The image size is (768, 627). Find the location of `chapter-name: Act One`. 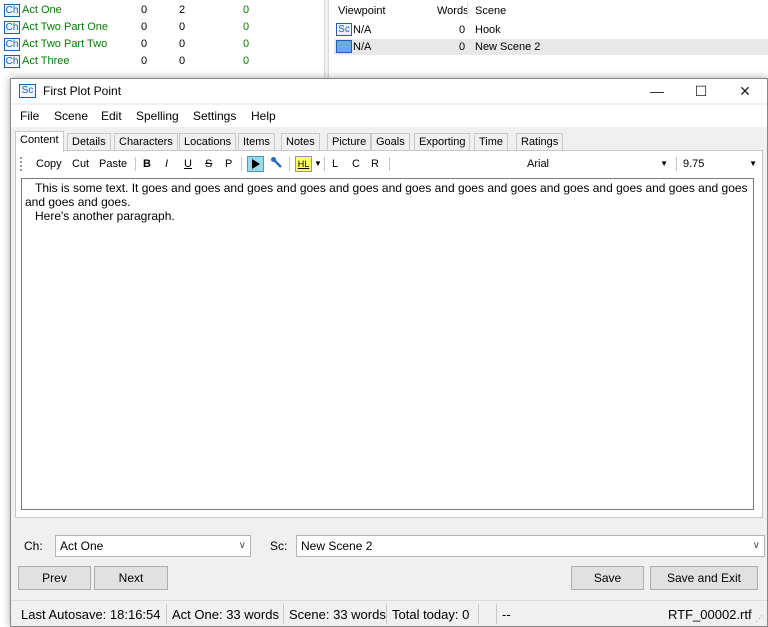

chapter-name: Act One is located at coordinates (42, 10).